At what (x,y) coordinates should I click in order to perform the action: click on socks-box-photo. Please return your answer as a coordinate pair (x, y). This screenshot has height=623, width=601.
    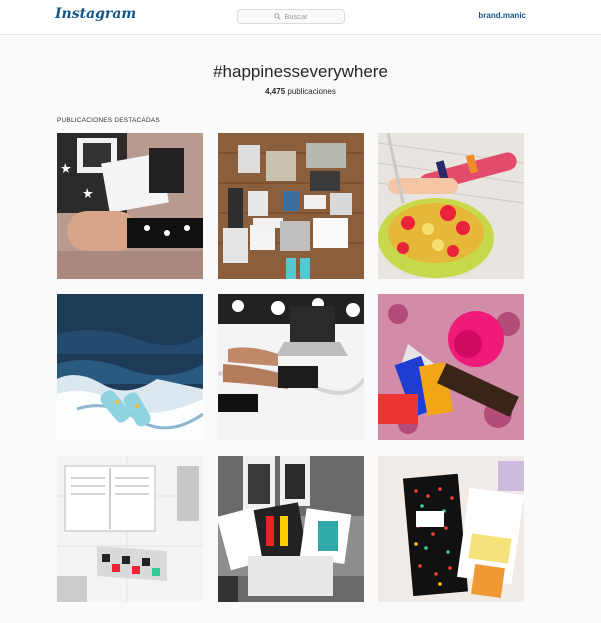
    Looking at the image, I should click on (130, 206).